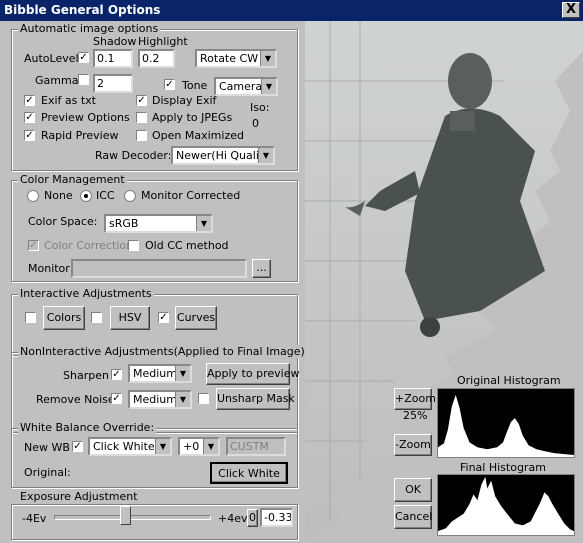 This screenshot has height=543, width=583. Describe the element at coordinates (141, 100) in the screenshot. I see `display-exif-checkbox: ✓` at that location.